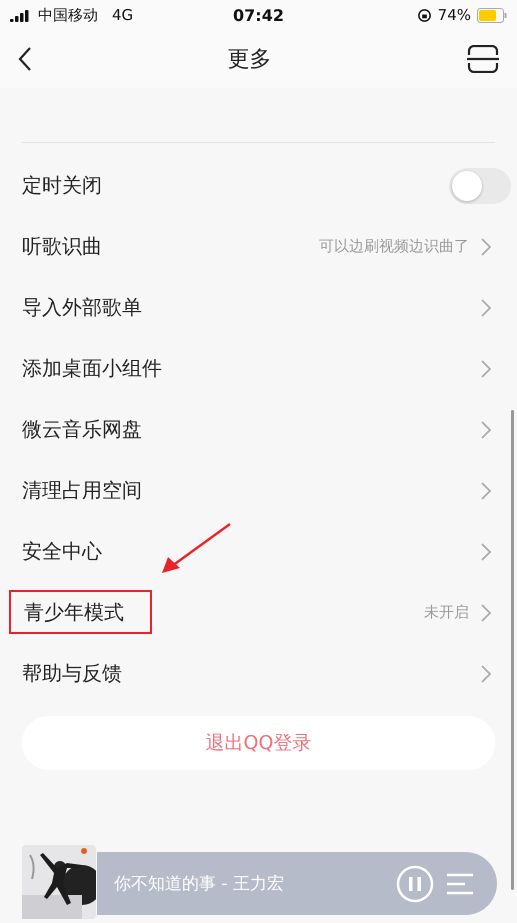 The image size is (517, 923). I want to click on carrier-name: 中国移动, so click(68, 15).